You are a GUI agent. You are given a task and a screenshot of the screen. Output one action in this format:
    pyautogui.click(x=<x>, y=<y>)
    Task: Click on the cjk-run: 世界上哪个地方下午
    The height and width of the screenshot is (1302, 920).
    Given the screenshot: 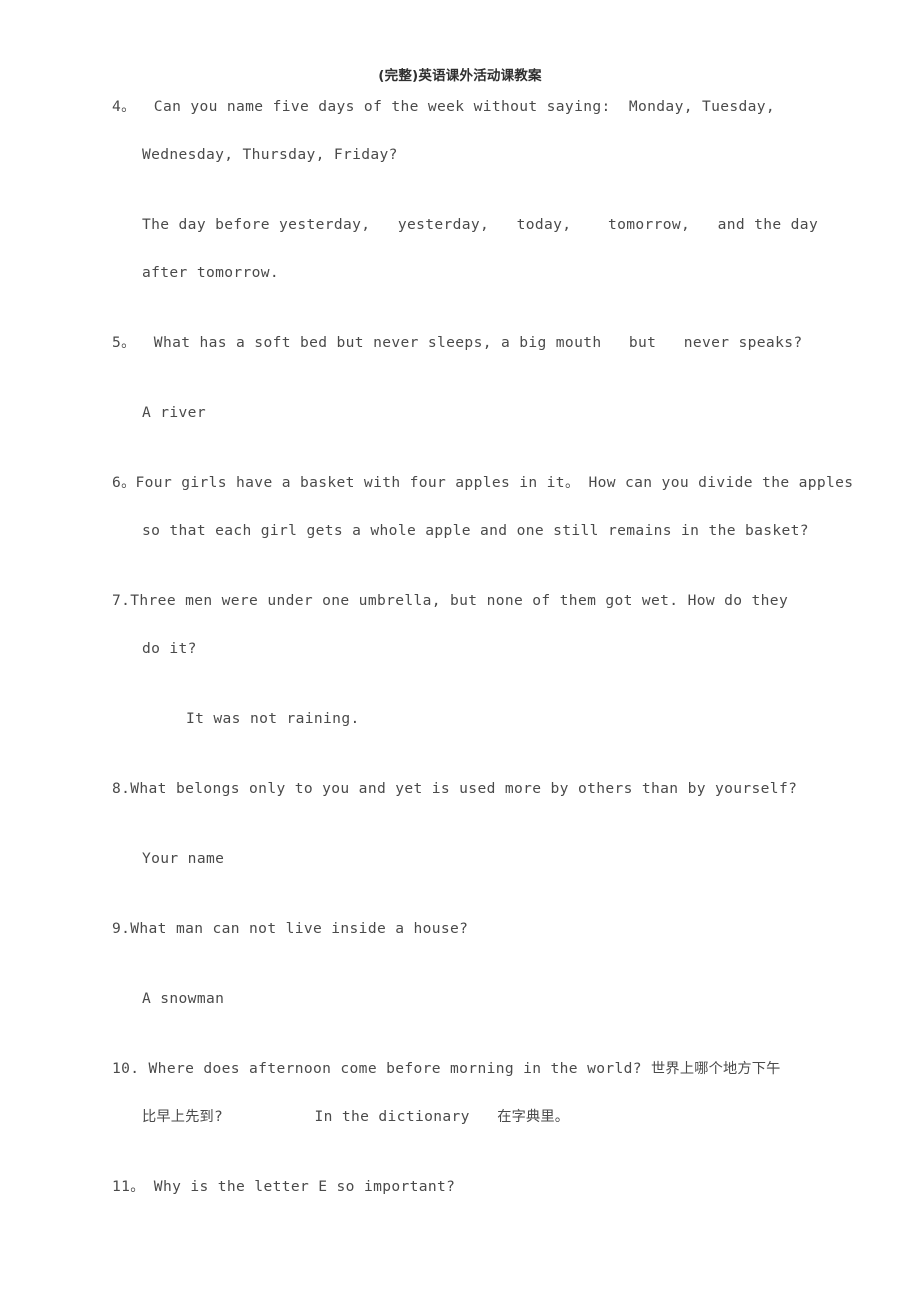 What is the action you would take?
    pyautogui.click(x=716, y=1069)
    